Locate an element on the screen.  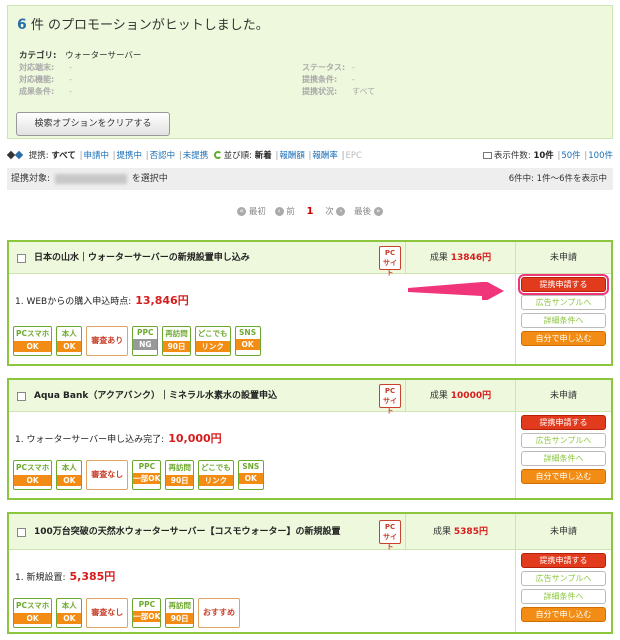
condition-amount: 5,385円 is located at coordinates (92, 576).